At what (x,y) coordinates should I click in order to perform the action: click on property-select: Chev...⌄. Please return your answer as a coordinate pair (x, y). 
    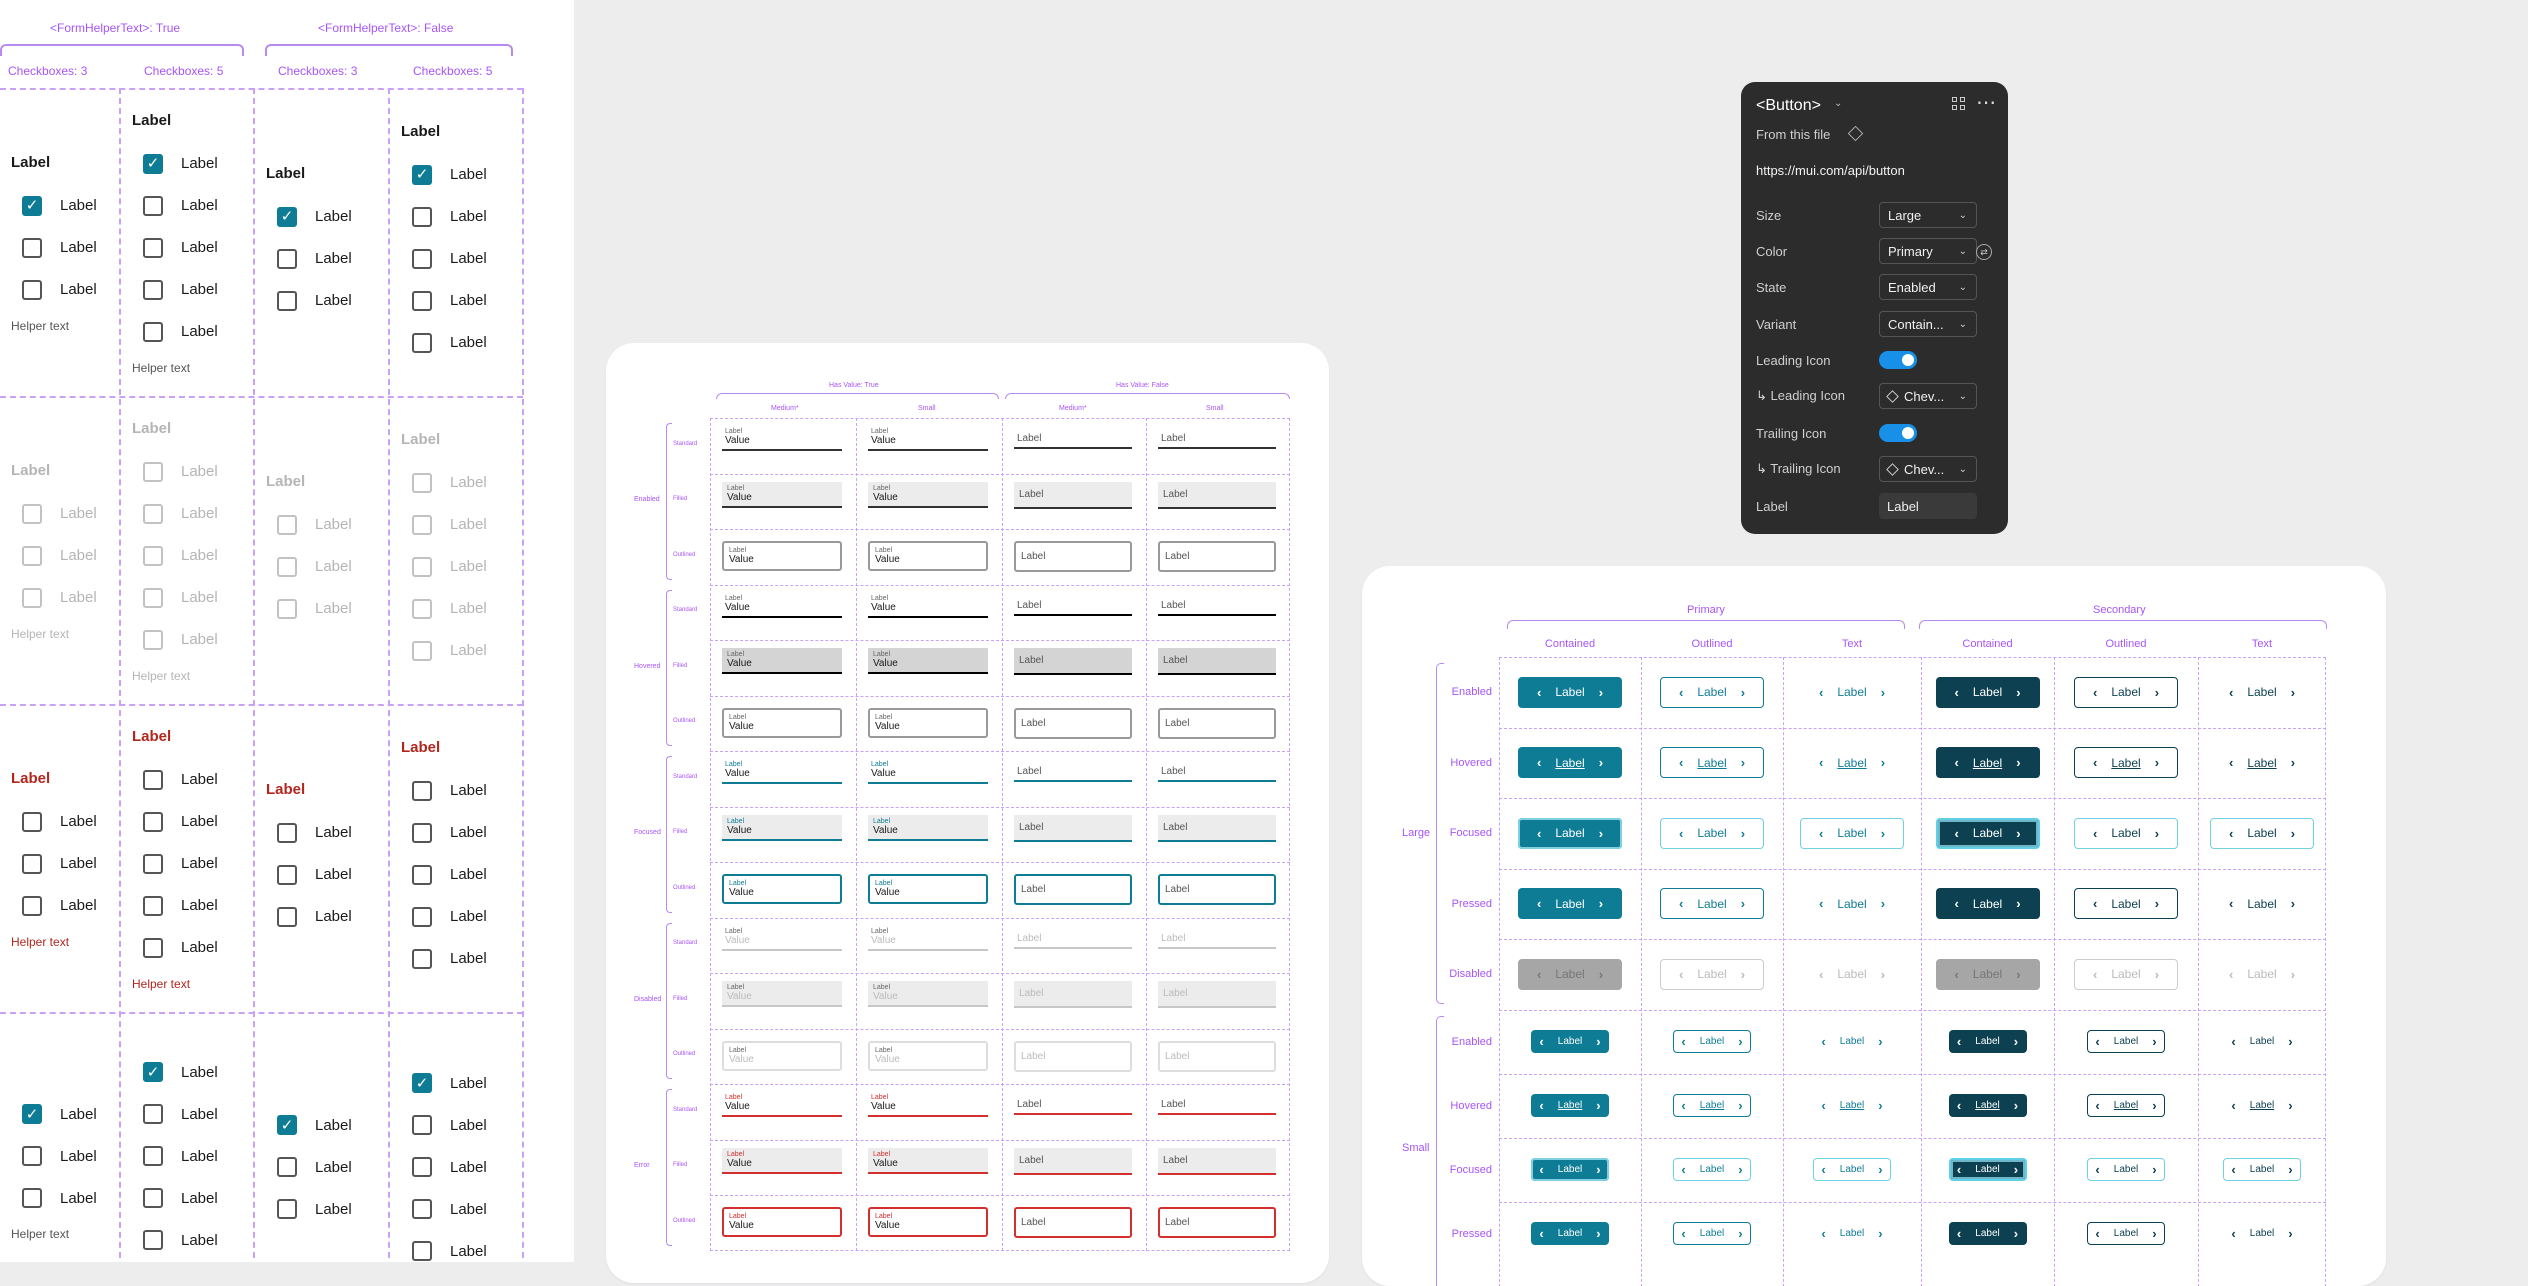
    Looking at the image, I should click on (1928, 469).